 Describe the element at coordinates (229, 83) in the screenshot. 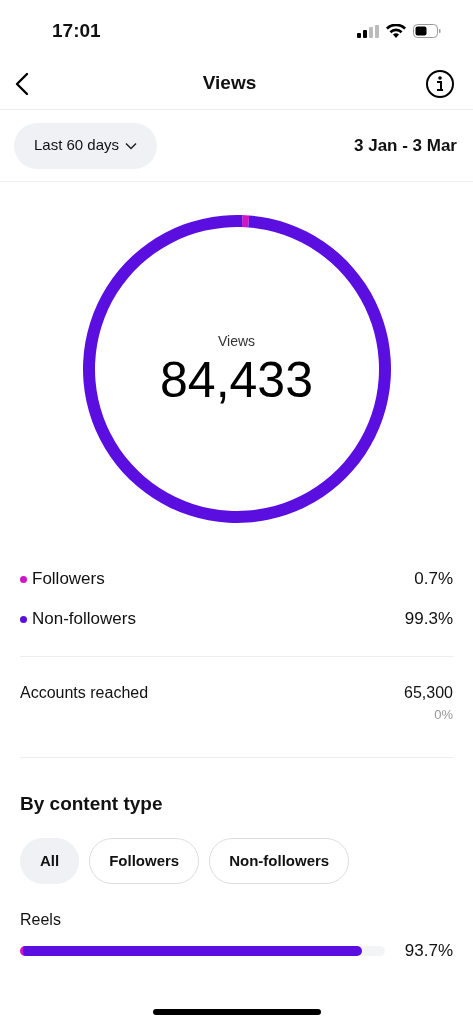

I see `page-title: Views` at that location.